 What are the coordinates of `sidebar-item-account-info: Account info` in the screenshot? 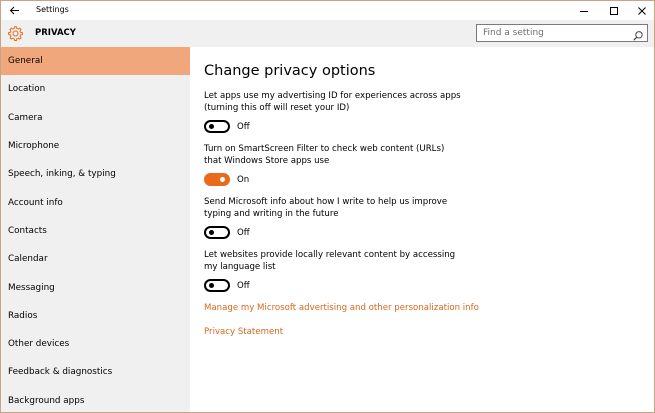 It's located at (95, 202).